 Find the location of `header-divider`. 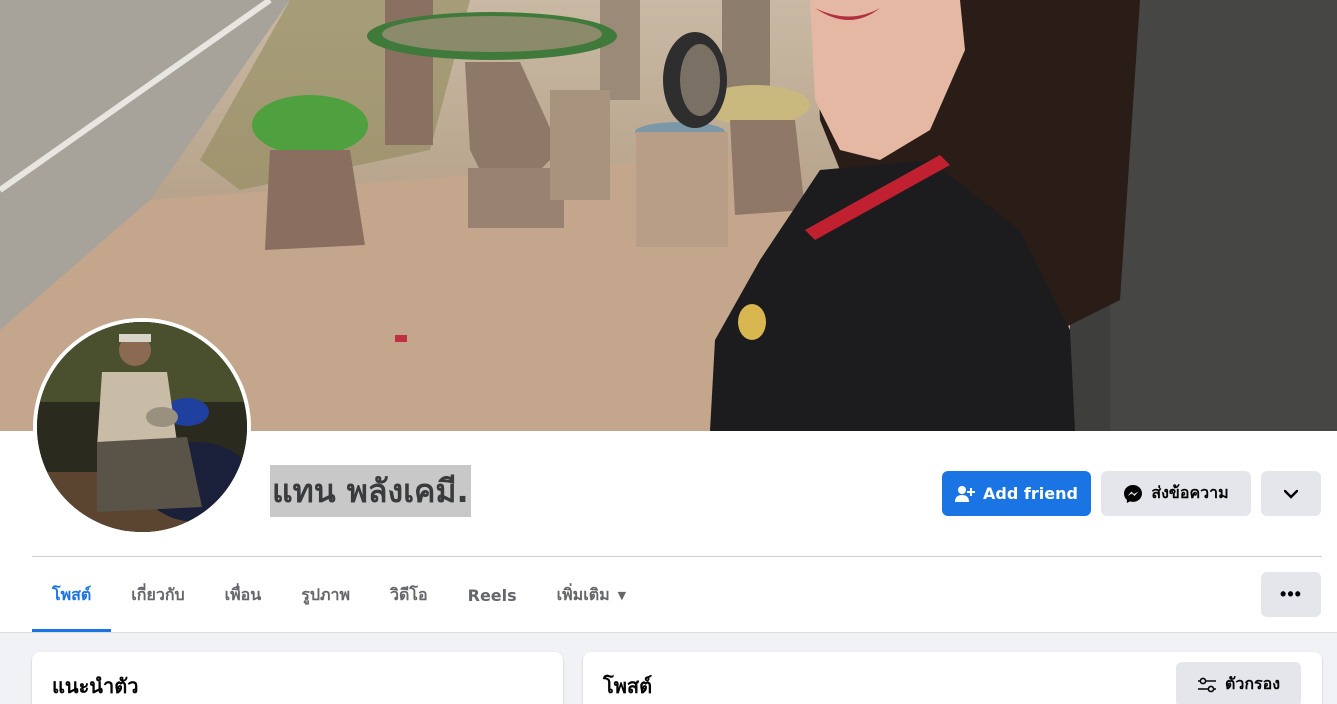

header-divider is located at coordinates (677, 556).